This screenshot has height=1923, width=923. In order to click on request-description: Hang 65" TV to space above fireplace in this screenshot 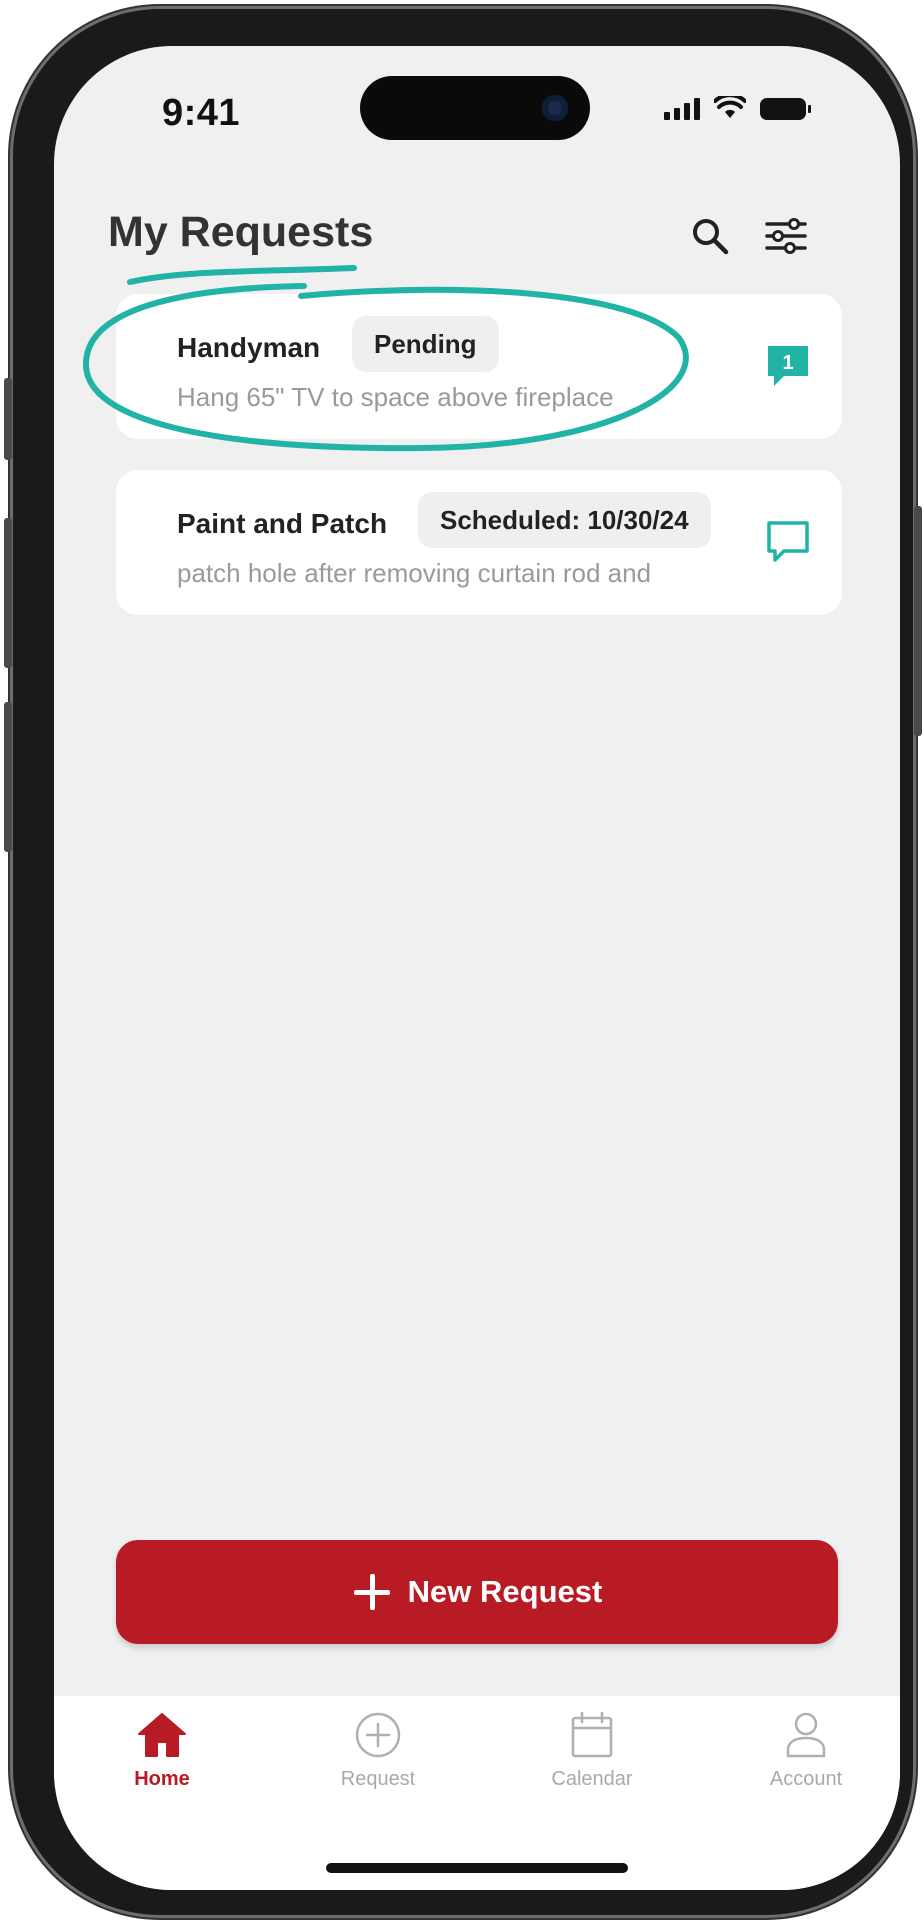, I will do `click(395, 397)`.